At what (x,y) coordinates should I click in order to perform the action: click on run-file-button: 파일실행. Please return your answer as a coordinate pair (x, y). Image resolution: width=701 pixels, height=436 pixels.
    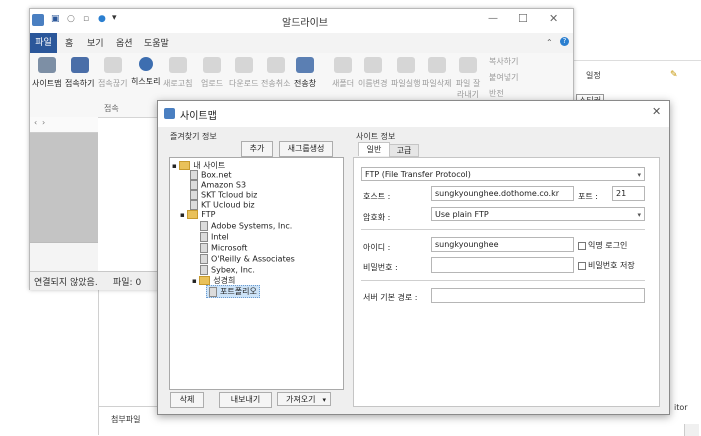
    Looking at the image, I should click on (405, 73).